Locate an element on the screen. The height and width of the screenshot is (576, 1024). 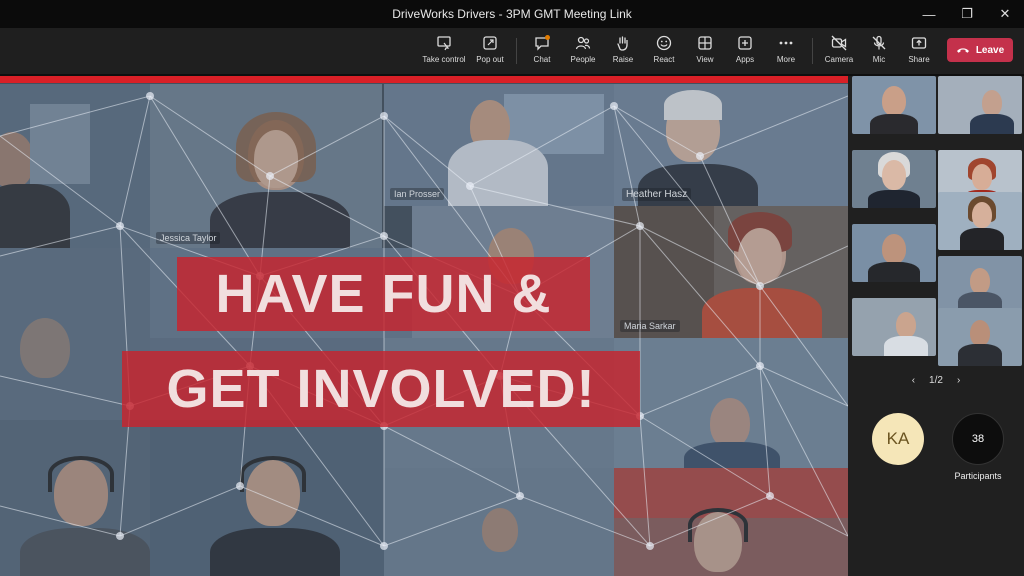
slide-accent-bar is located at coordinates (424, 79).